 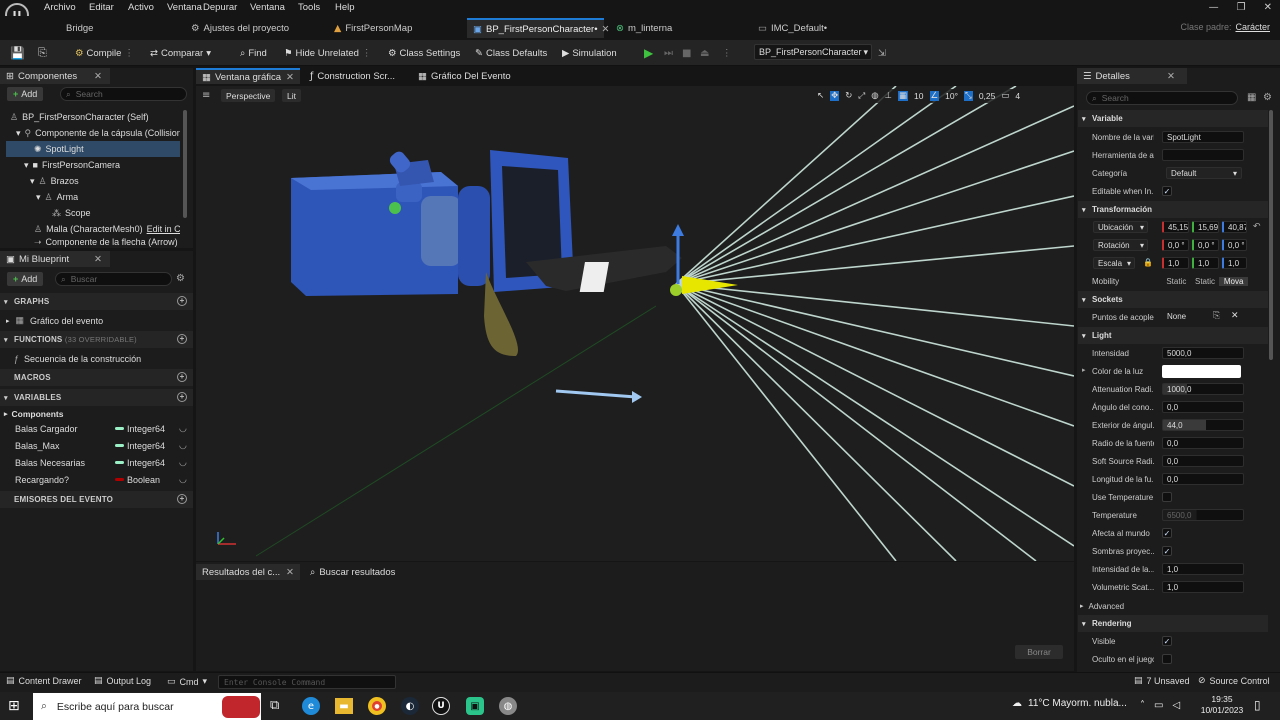 What do you see at coordinates (14, 706) in the screenshot?
I see `windows-start-icon: ⊞` at bounding box center [14, 706].